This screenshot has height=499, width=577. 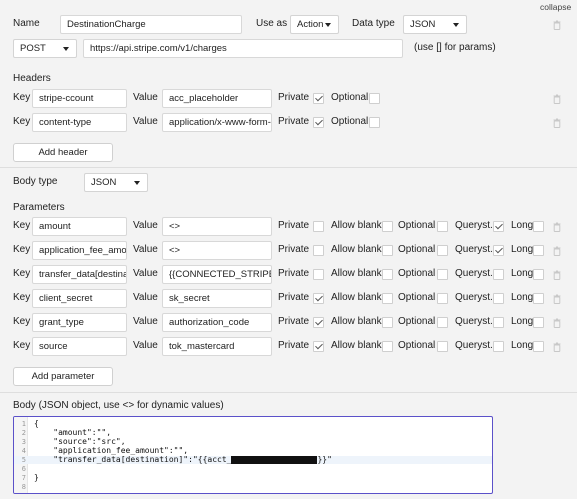 I want to click on param-key-input: source, so click(x=79, y=346).